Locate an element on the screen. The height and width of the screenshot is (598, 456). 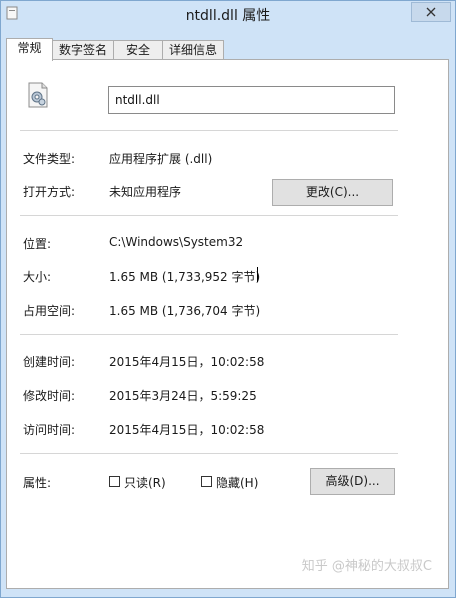
text-caret is located at coordinates (257, 274).